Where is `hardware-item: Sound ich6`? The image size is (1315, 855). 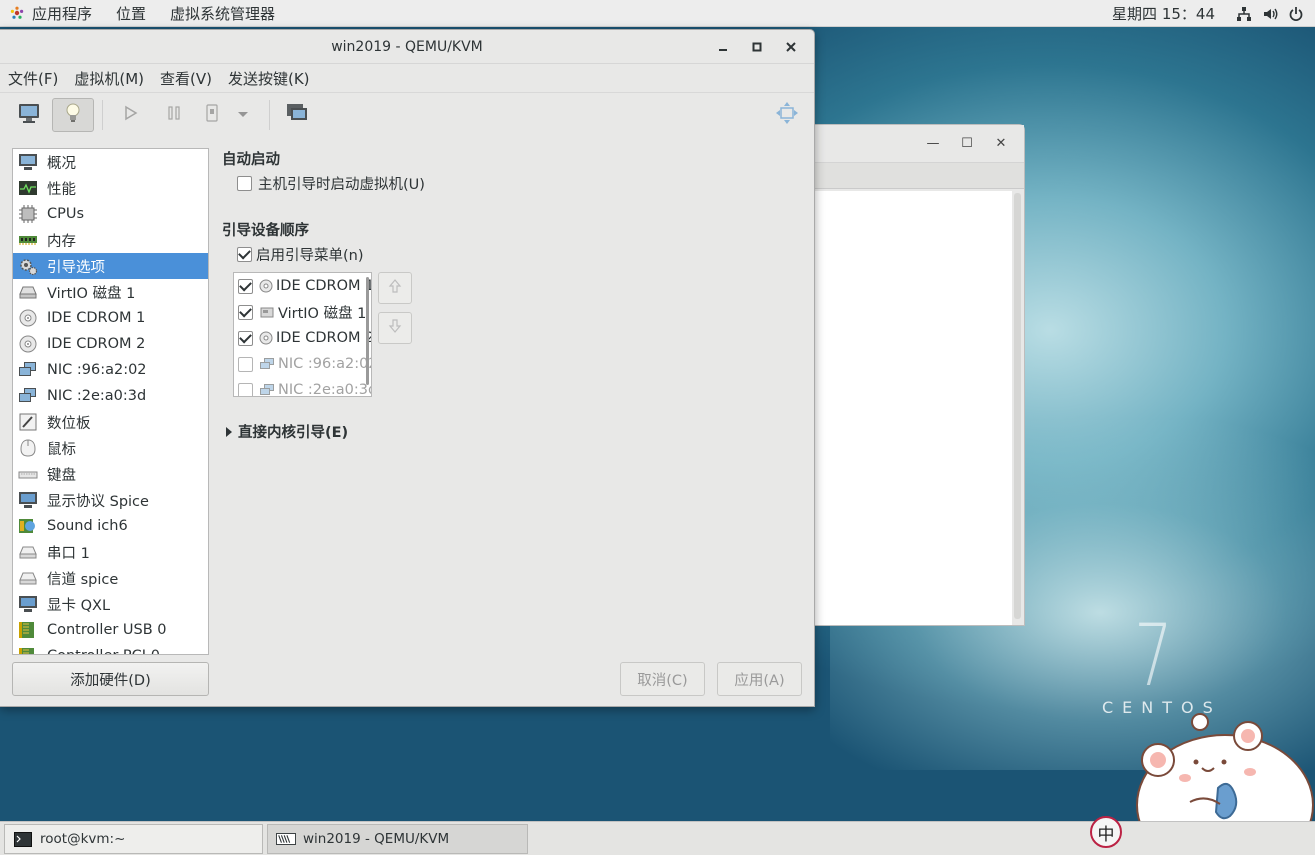
hardware-item: Sound ich6 is located at coordinates (110, 526).